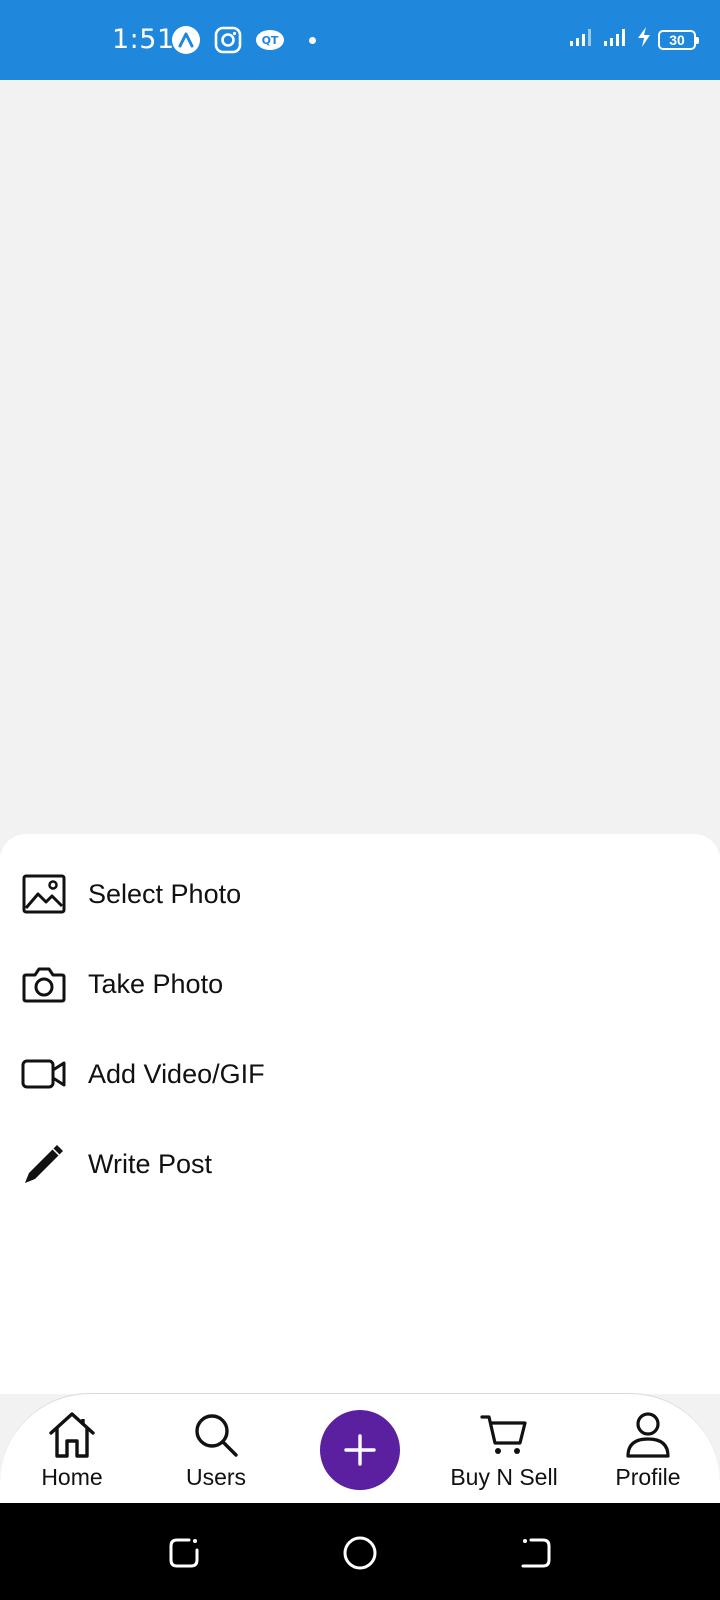 The image size is (720, 1600). What do you see at coordinates (360, 1074) in the screenshot?
I see `add-video-option: Add Video/GIF` at bounding box center [360, 1074].